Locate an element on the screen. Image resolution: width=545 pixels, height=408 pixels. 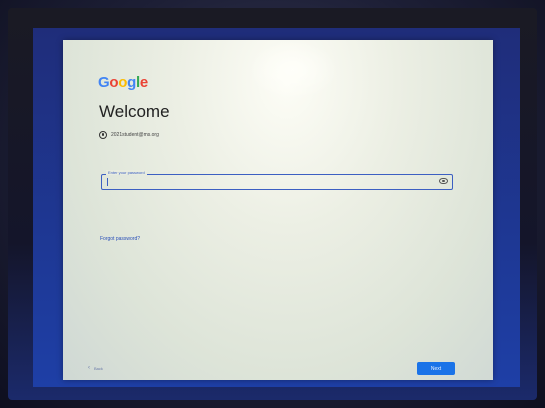
account-email: 2021student@ms.org is located at coordinates (135, 135).